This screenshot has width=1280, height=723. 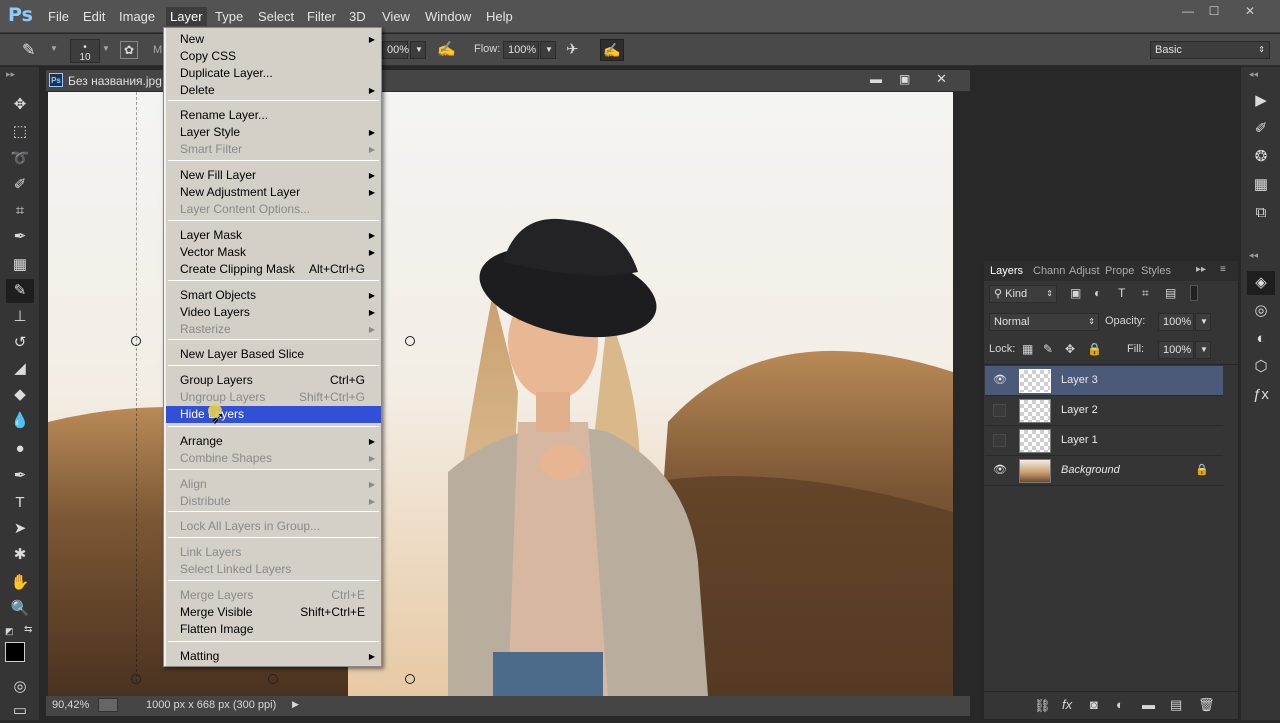 What do you see at coordinates (273, 175) in the screenshot?
I see `menu-item-new-fill-layer: New Fill Layer ▶` at bounding box center [273, 175].